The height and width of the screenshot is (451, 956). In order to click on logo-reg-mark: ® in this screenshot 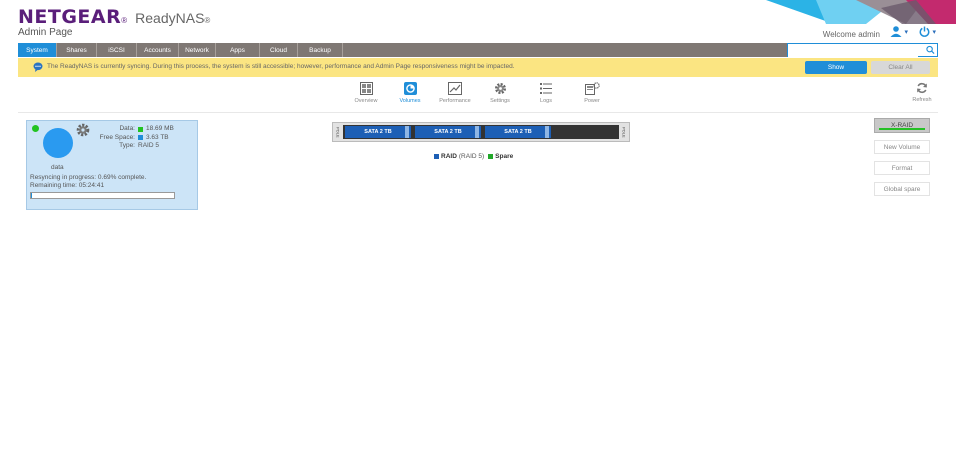, I will do `click(124, 20)`.